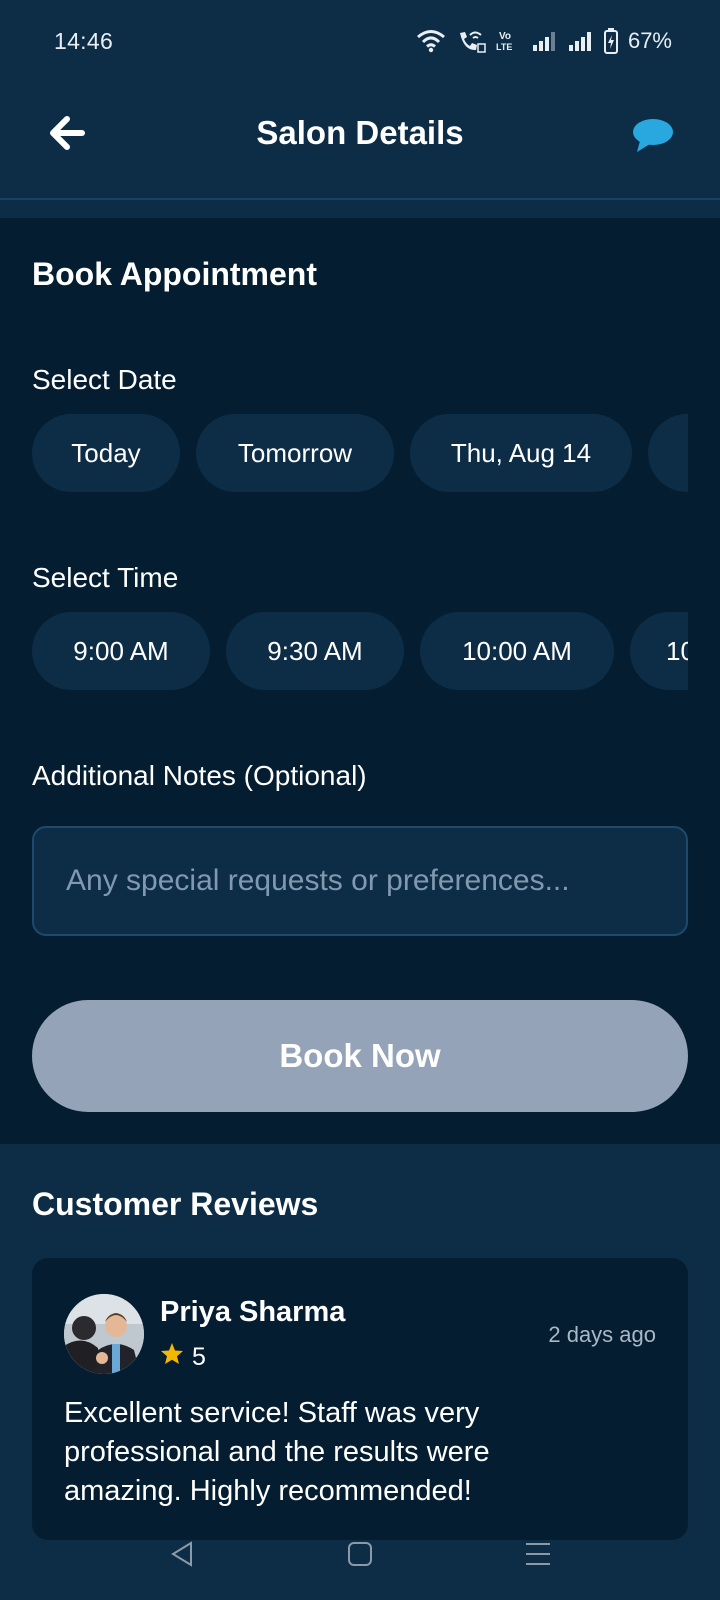 This screenshot has width=720, height=1600. Describe the element at coordinates (175, 1204) in the screenshot. I see `section-title-reviews: Customer Reviews` at that location.